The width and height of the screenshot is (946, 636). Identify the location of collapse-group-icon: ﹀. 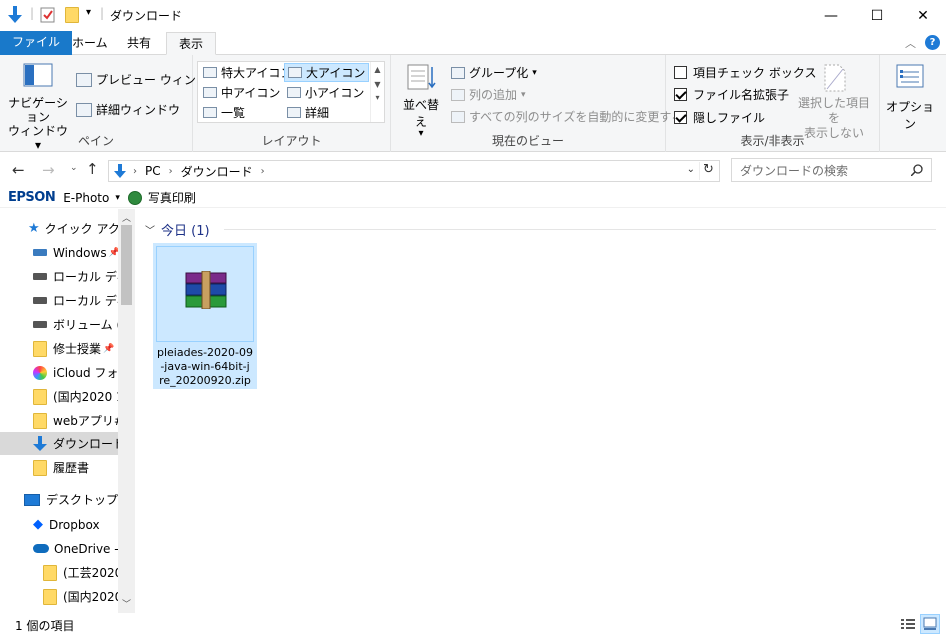
(150, 229).